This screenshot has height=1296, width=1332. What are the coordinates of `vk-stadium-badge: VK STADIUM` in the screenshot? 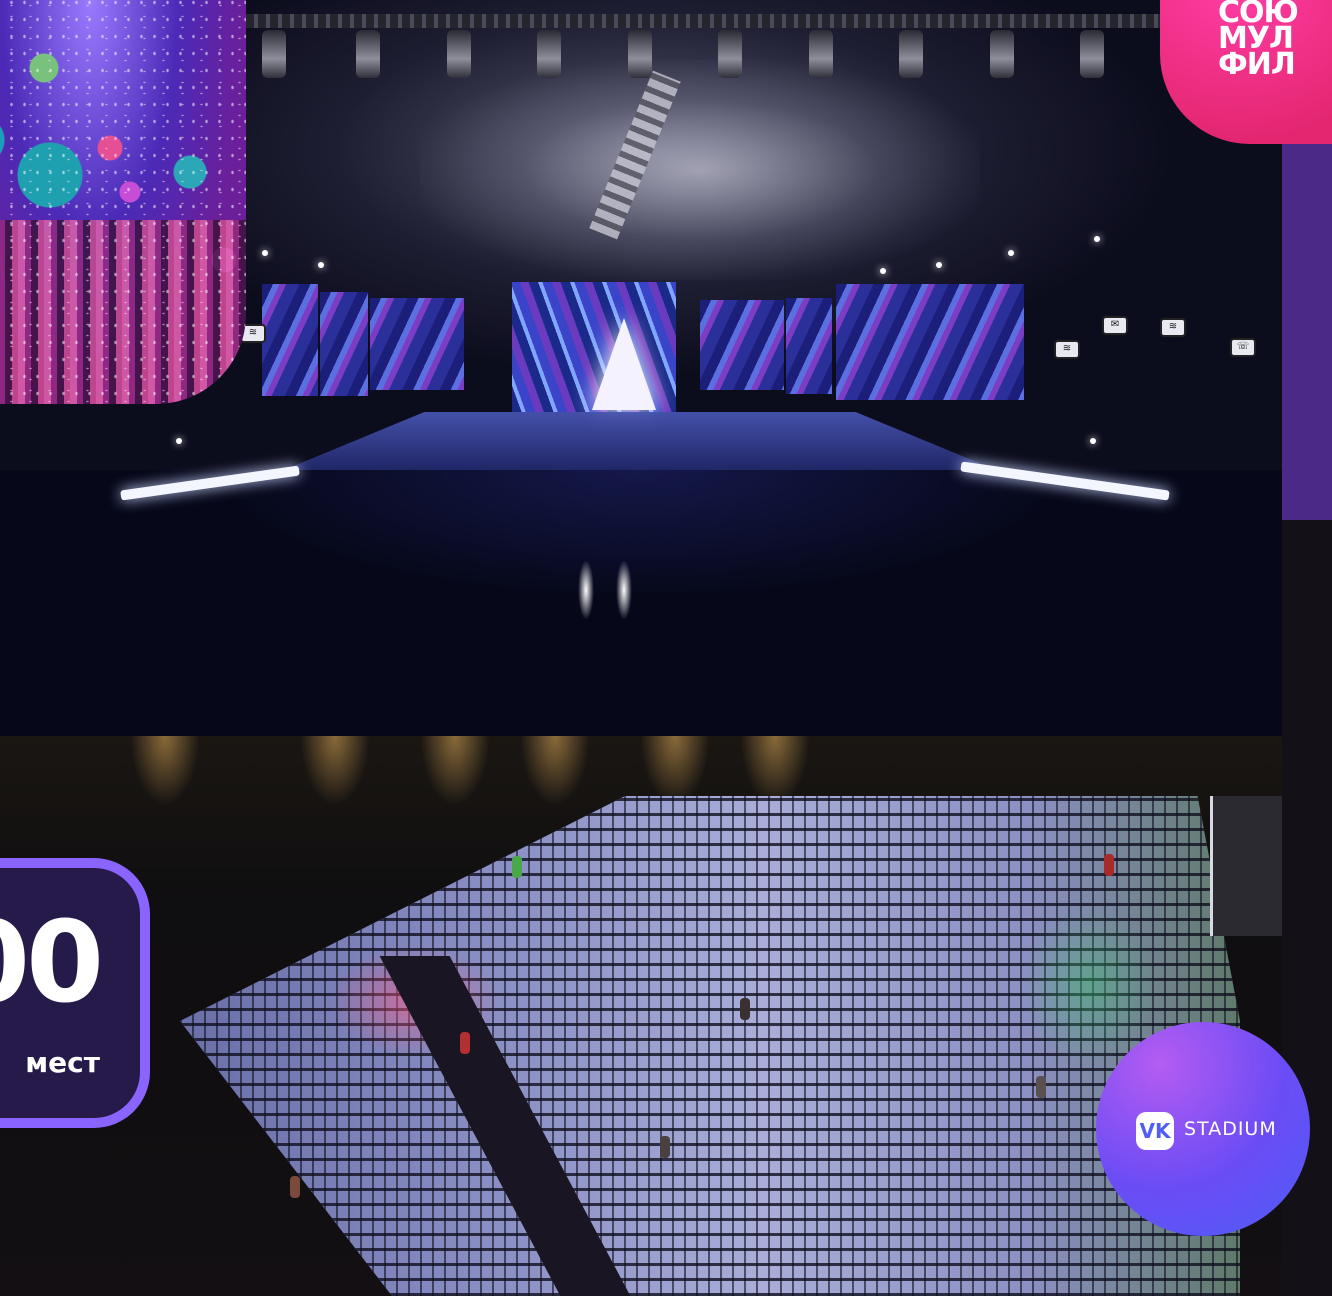 It's located at (1203, 1129).